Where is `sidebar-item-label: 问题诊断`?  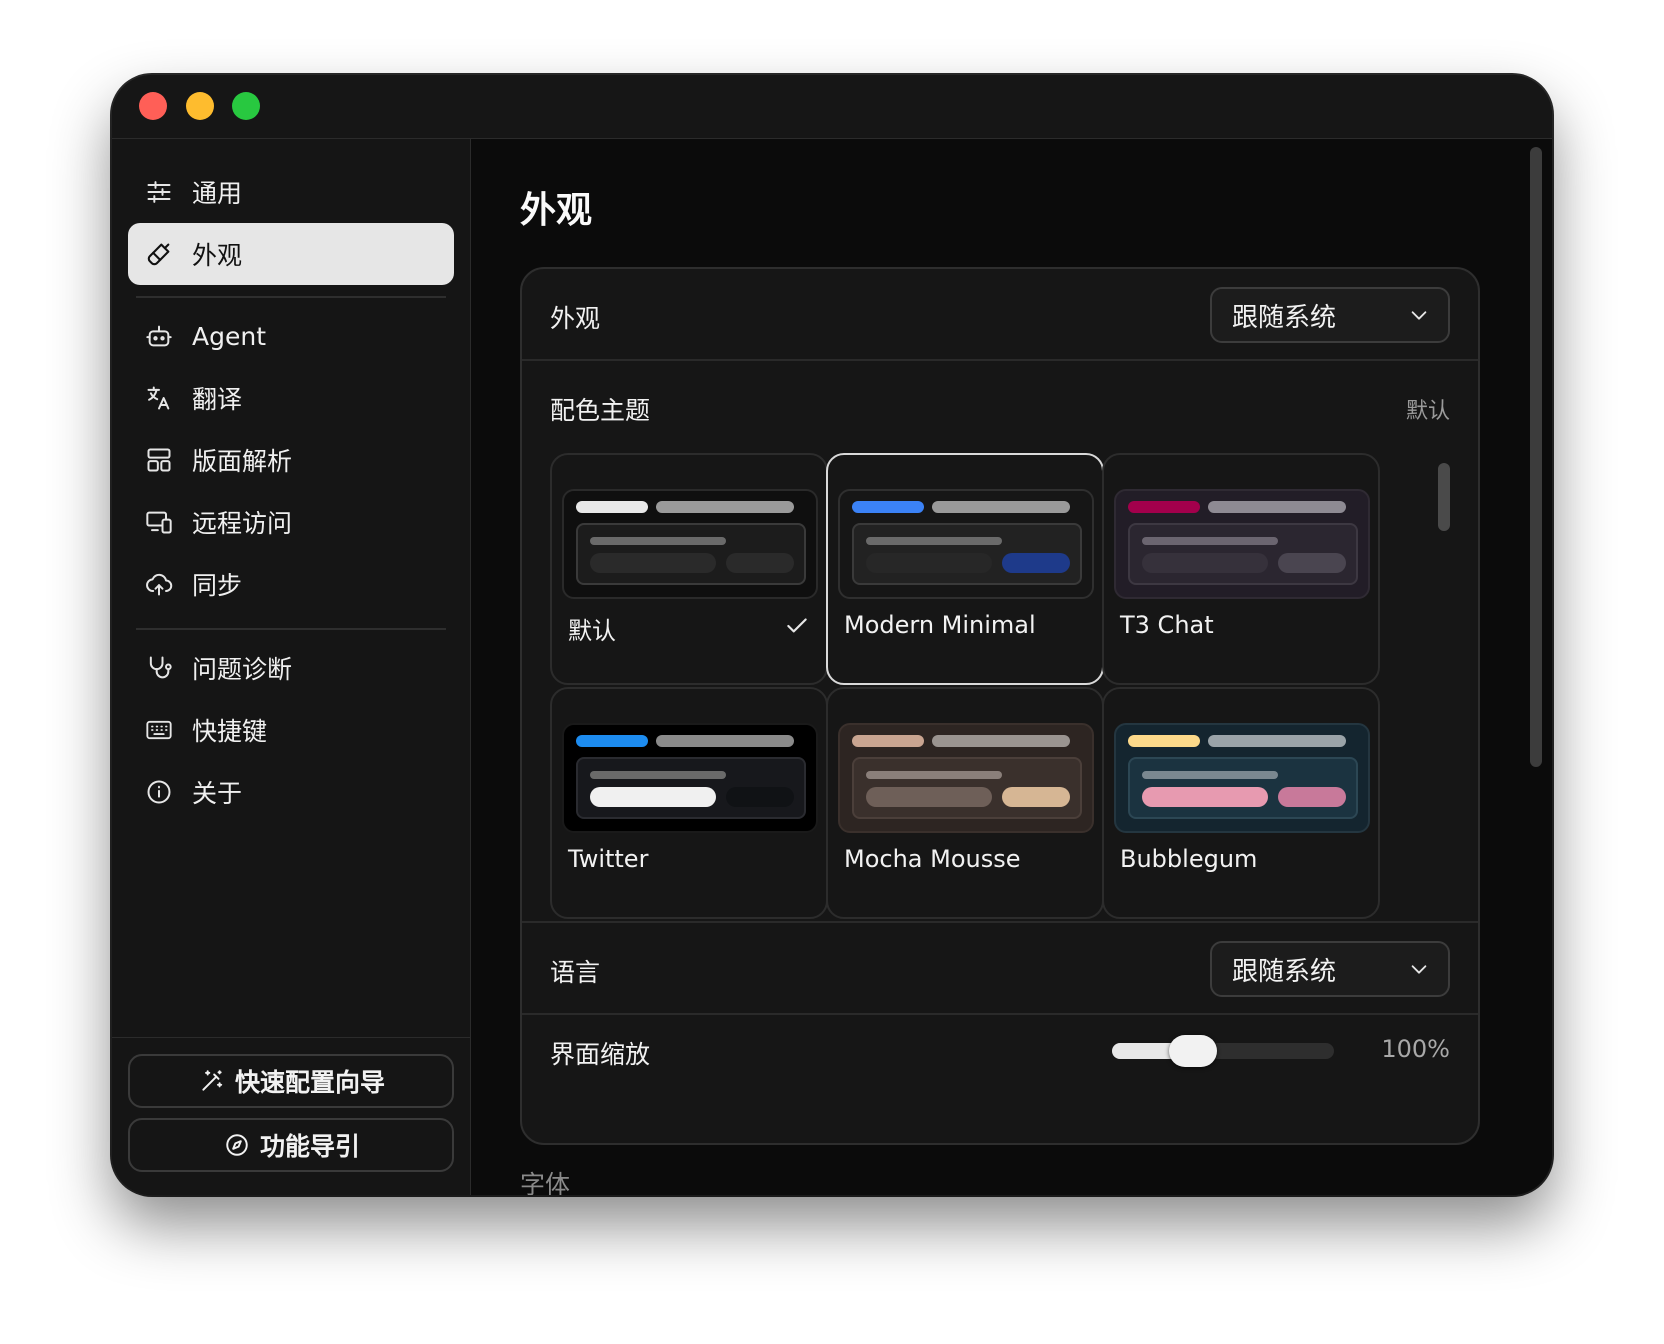
sidebar-item-label: 问题诊断 is located at coordinates (242, 669).